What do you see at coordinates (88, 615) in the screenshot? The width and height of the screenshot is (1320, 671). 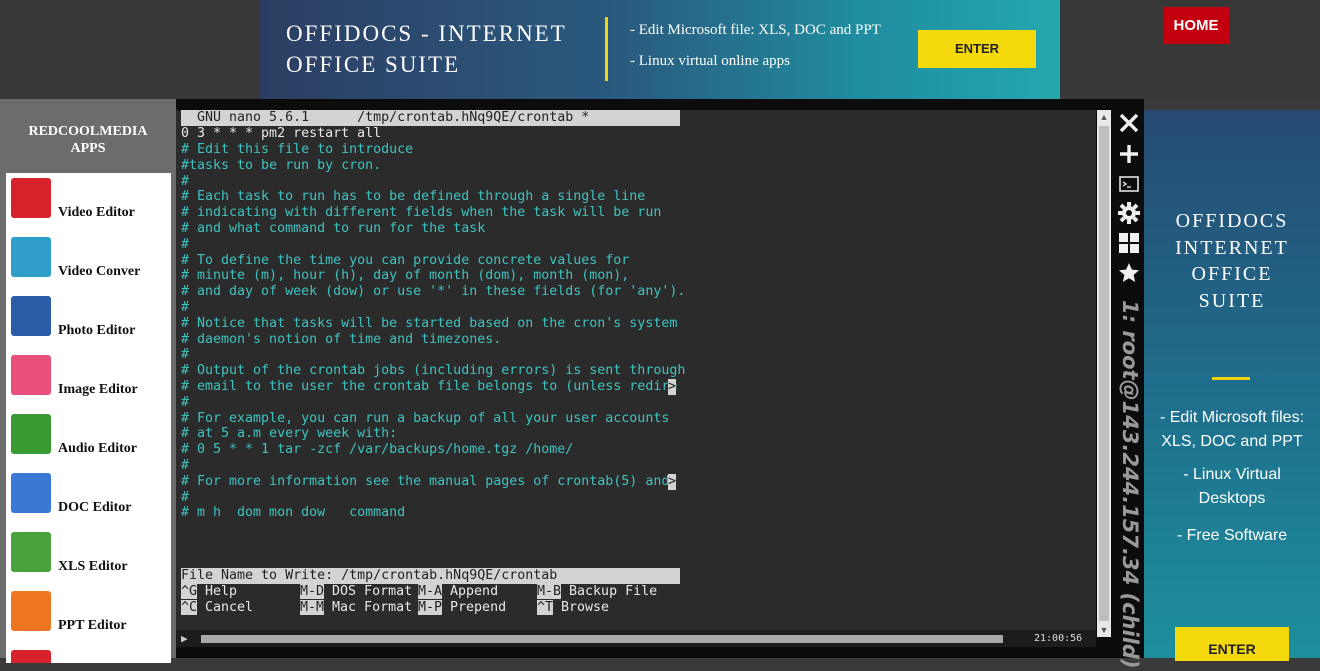 I see `app-item: PPT Editor` at bounding box center [88, 615].